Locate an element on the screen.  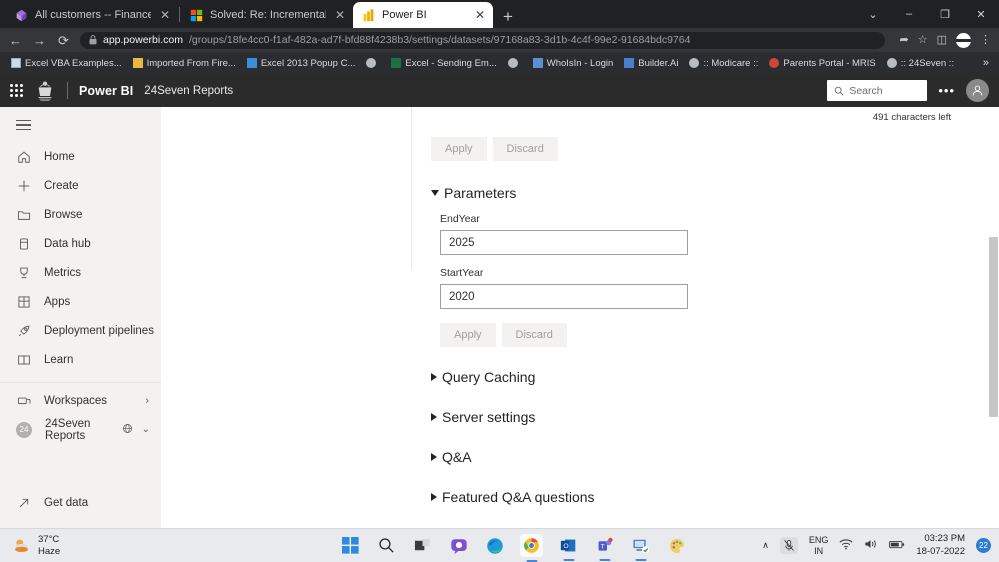
battery-icon is located at coordinates (897, 546).